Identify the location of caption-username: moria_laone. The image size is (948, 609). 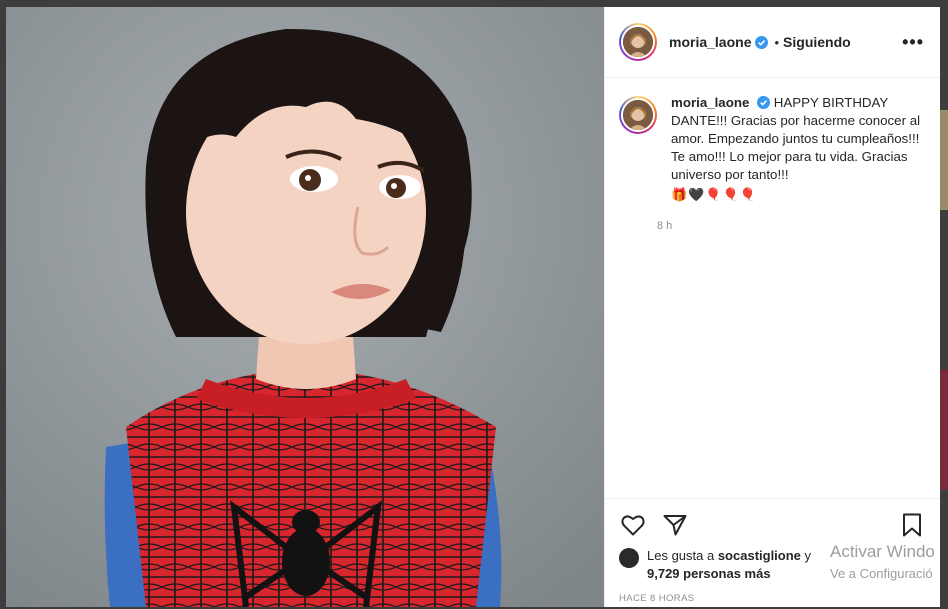
(710, 102).